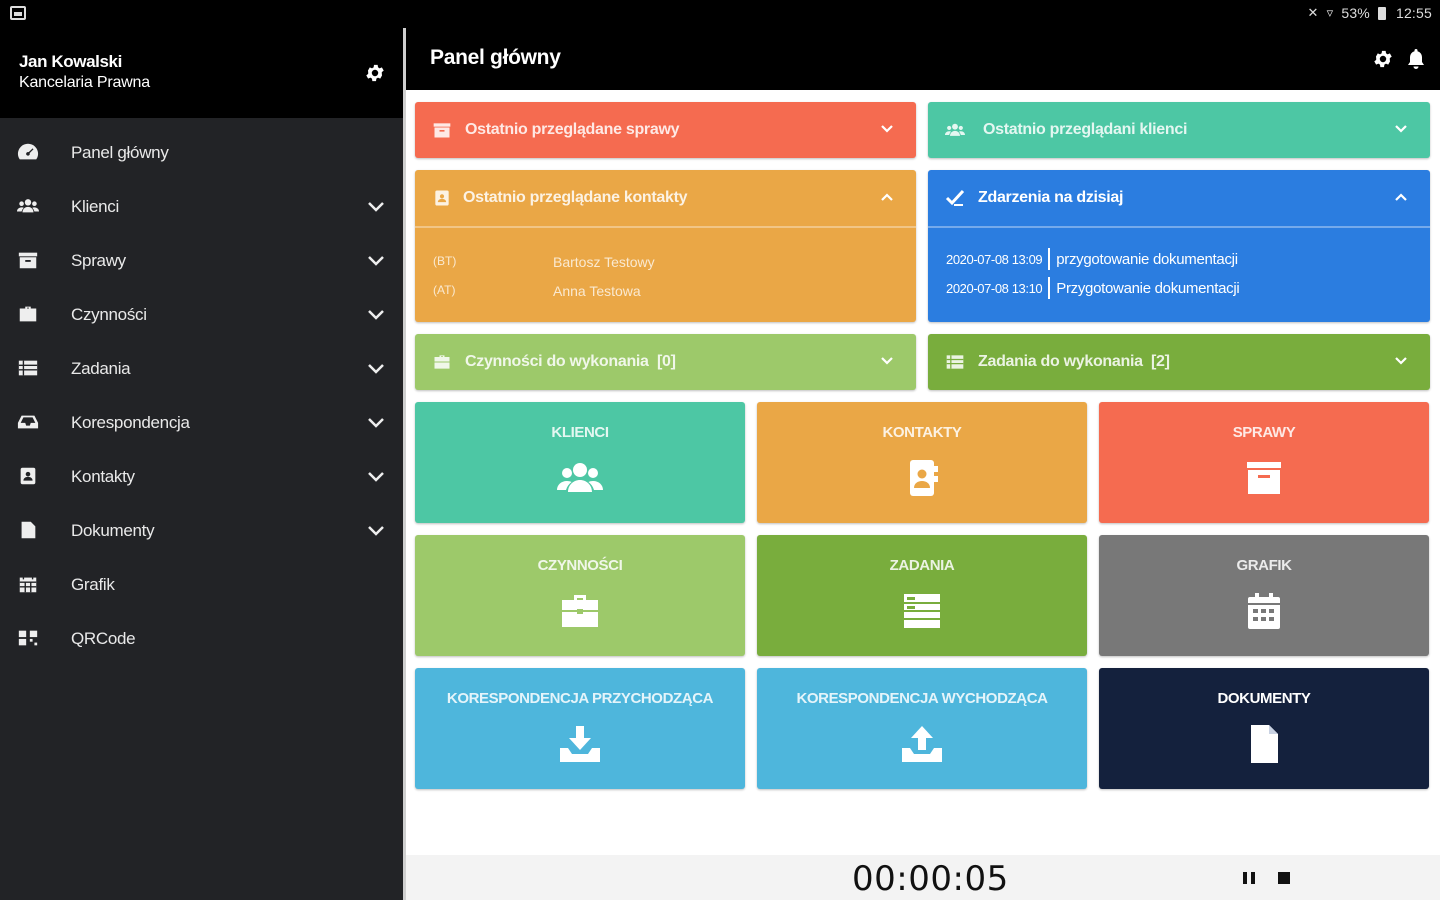 This screenshot has height=900, width=1440. What do you see at coordinates (120, 152) in the screenshot?
I see `sidebar-item-label: Panel główny` at bounding box center [120, 152].